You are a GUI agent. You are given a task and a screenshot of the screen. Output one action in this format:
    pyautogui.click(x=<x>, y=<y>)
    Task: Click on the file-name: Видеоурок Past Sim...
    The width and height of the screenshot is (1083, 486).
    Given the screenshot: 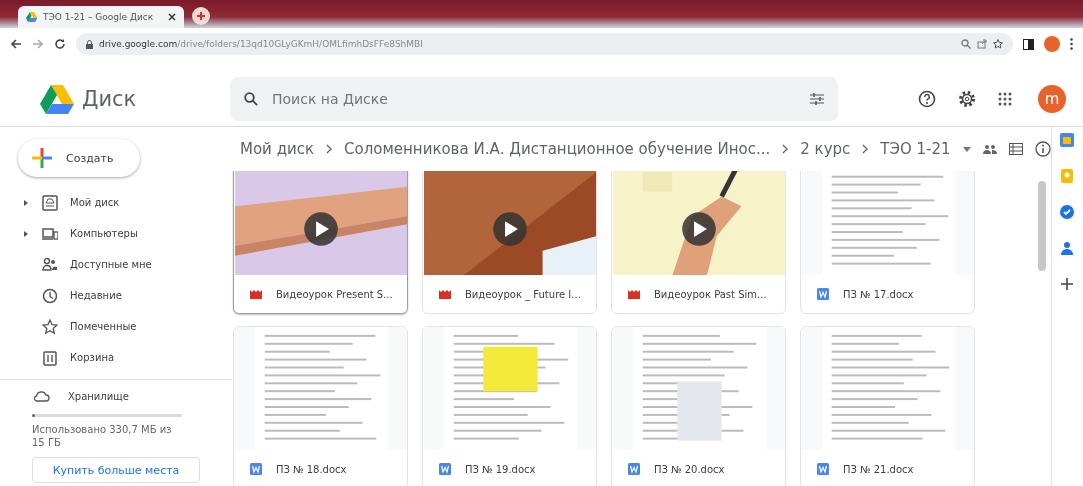 What is the action you would take?
    pyautogui.click(x=710, y=294)
    